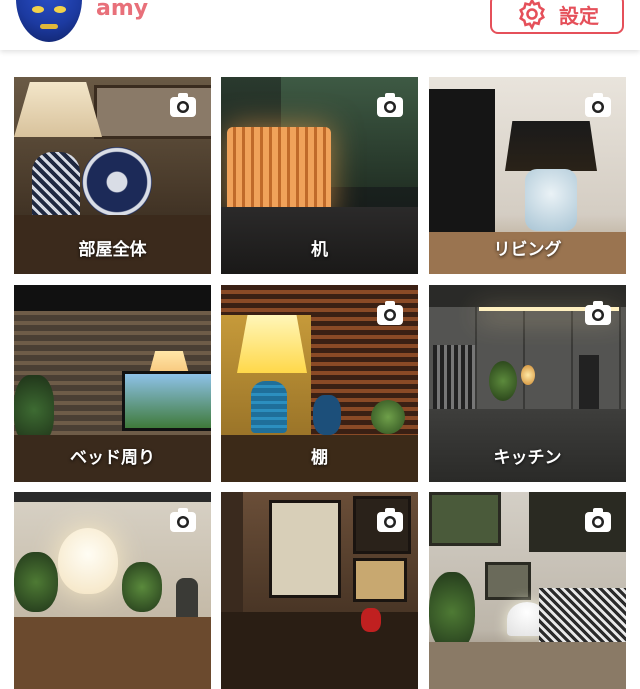 The image size is (640, 689). Describe the element at coordinates (88, 561) in the screenshot. I see `paper-lamp` at that location.